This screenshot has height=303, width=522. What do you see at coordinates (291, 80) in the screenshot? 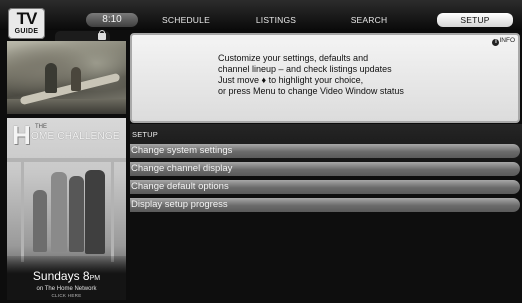
I see `info-line: Just move ♦ to highlight your choice,` at bounding box center [291, 80].